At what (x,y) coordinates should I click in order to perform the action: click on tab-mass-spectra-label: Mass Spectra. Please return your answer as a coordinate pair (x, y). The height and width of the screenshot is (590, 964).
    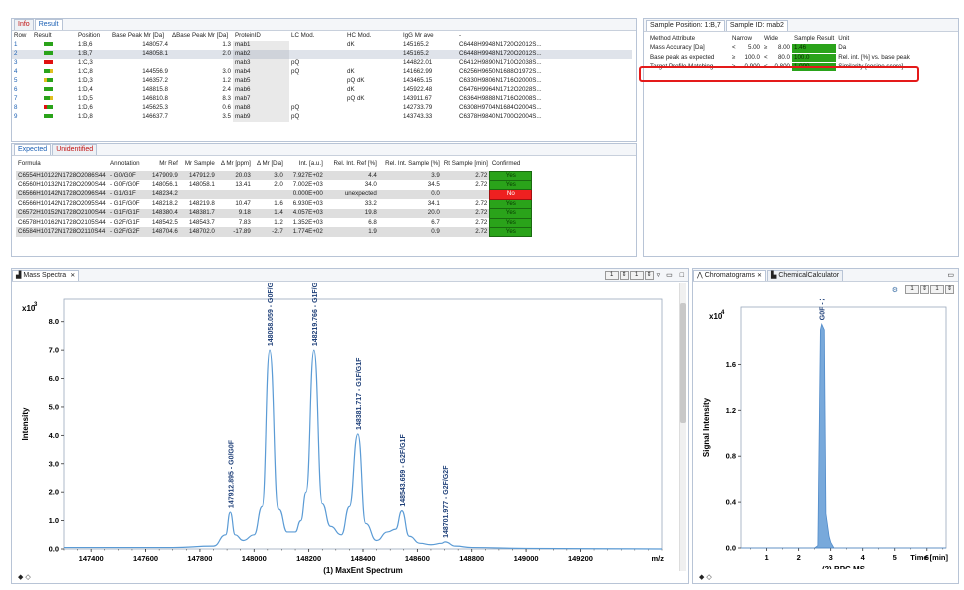
    Looking at the image, I should click on (45, 275).